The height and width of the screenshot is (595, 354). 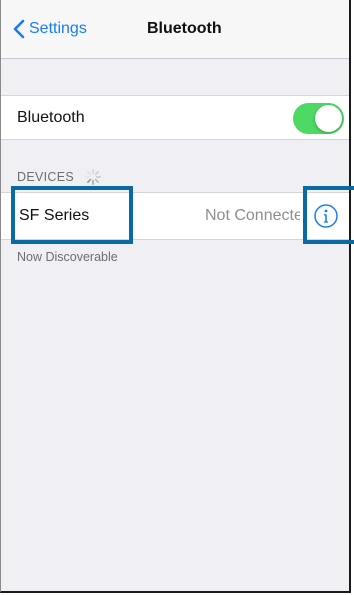 What do you see at coordinates (175, 117) in the screenshot?
I see `bluetooth-row: Bluetooth` at bounding box center [175, 117].